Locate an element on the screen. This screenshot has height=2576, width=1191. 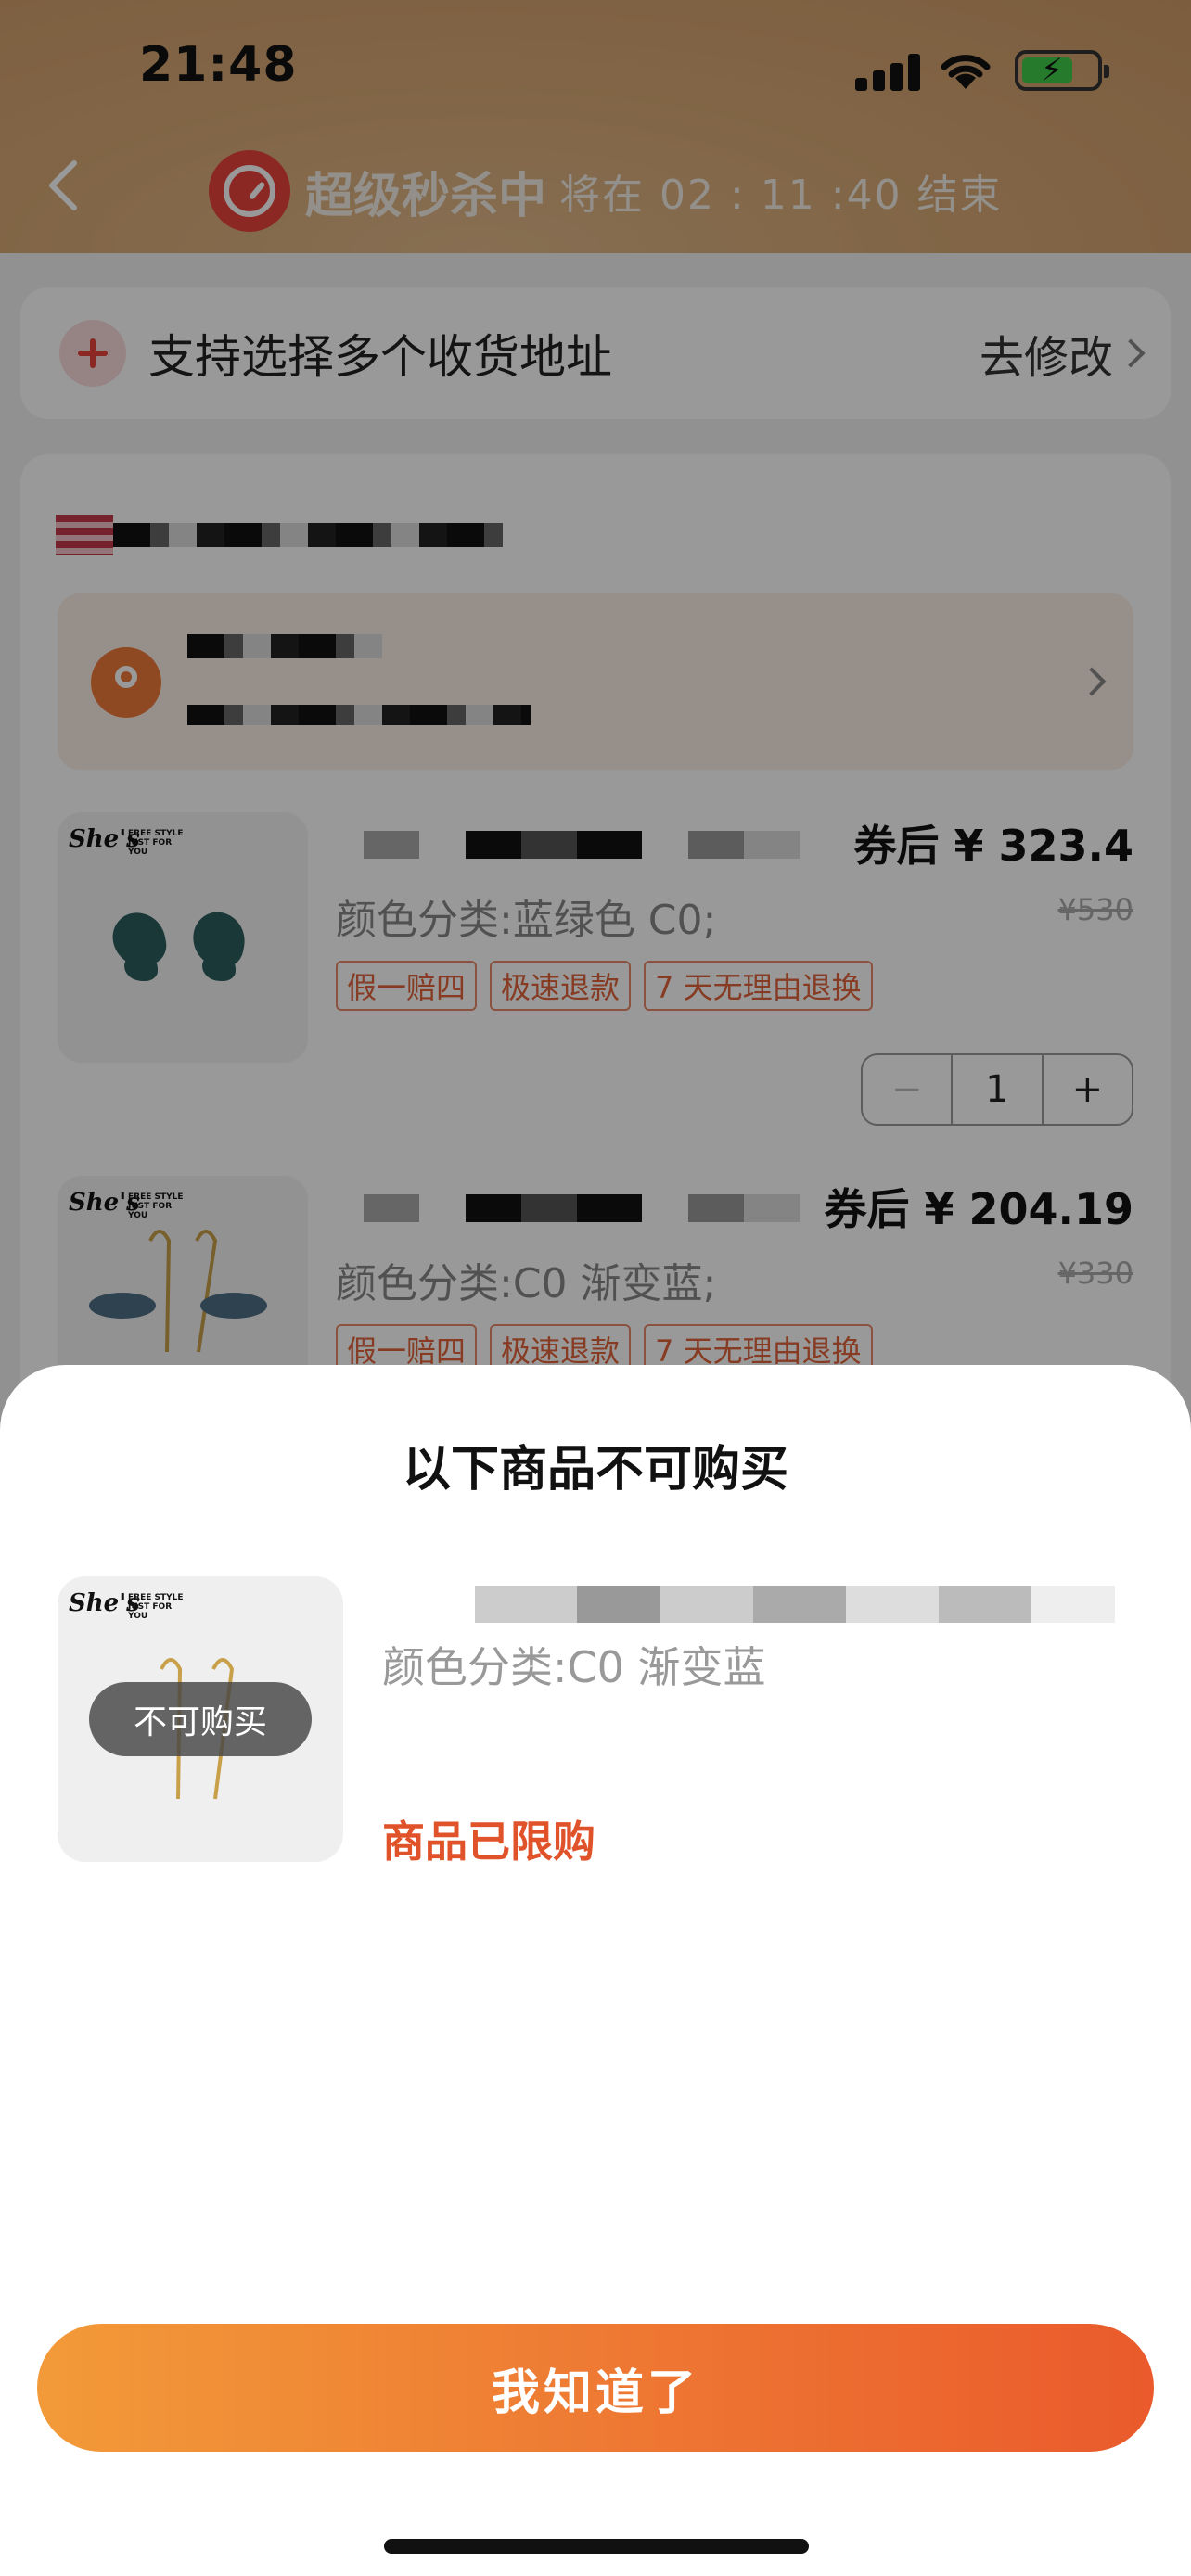
unavailable-product-title-redacted is located at coordinates (748, 1605).